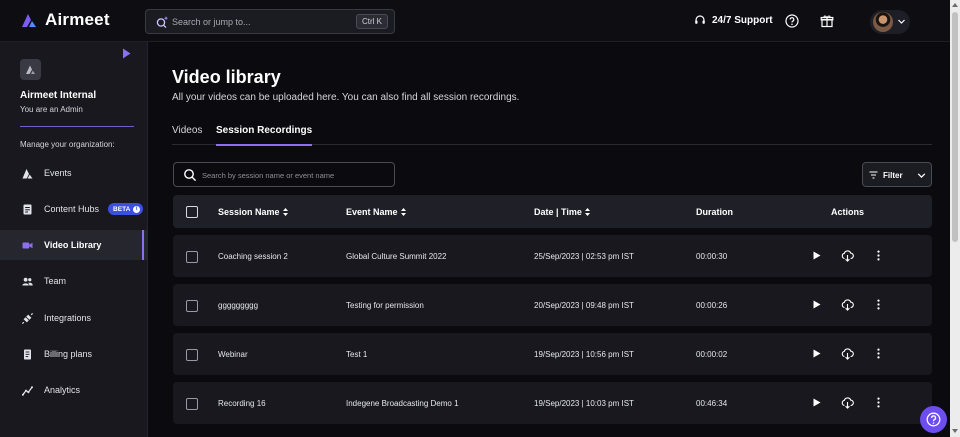  Describe the element at coordinates (955, 5) in the screenshot. I see `scroll-up-icon` at that location.